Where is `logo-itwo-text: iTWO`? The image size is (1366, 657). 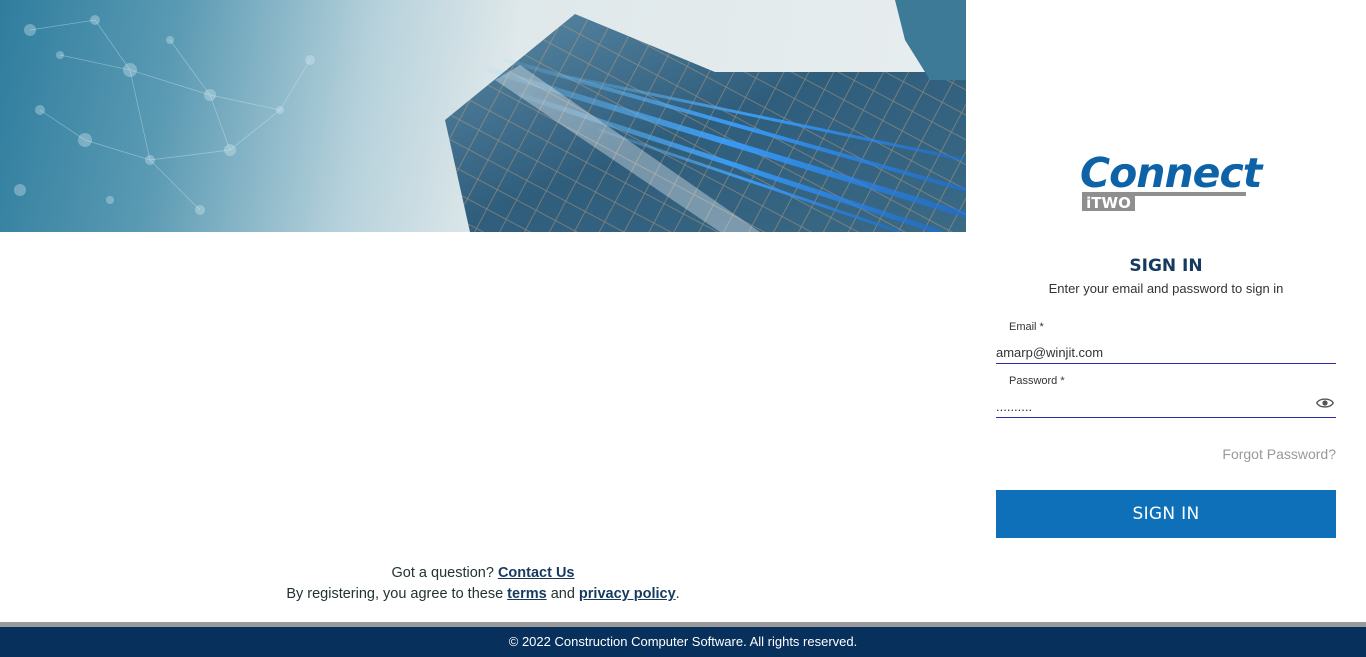 logo-itwo-text: iTWO is located at coordinates (1108, 203).